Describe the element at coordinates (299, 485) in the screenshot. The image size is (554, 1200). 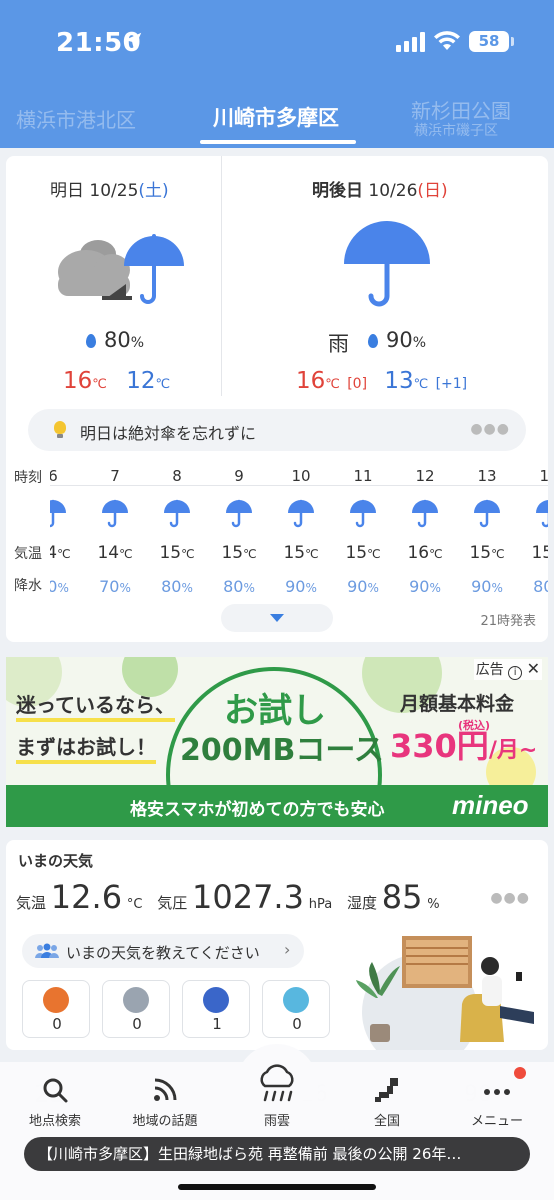
I see `hourly-divider` at that location.